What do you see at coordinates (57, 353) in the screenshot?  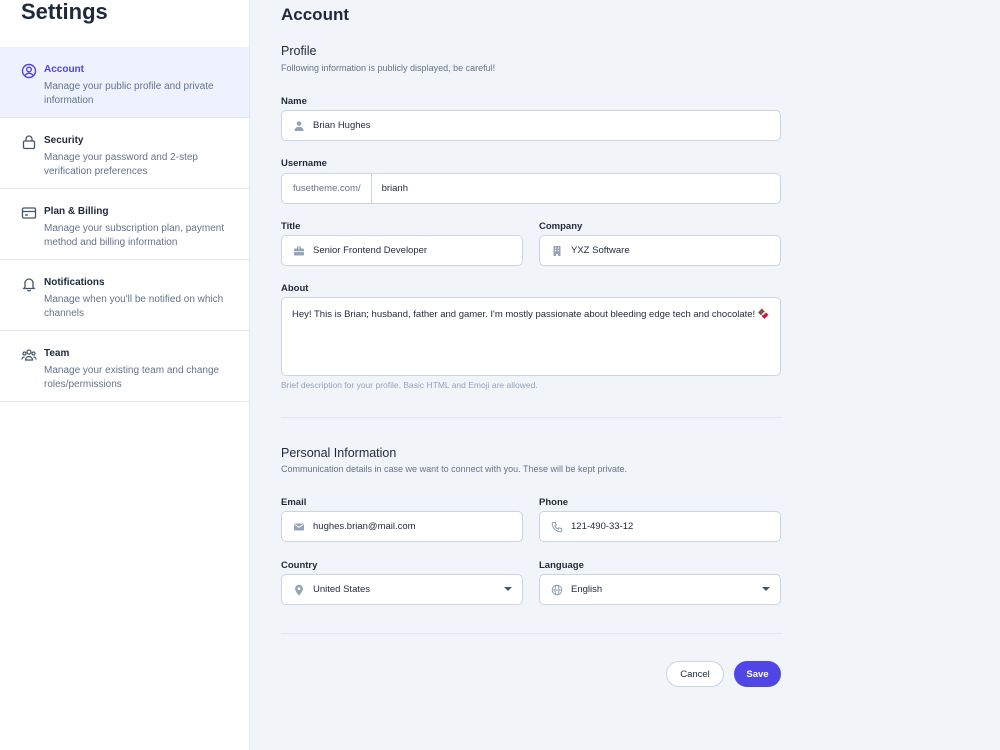 I see `sidebar-item-label: Team` at bounding box center [57, 353].